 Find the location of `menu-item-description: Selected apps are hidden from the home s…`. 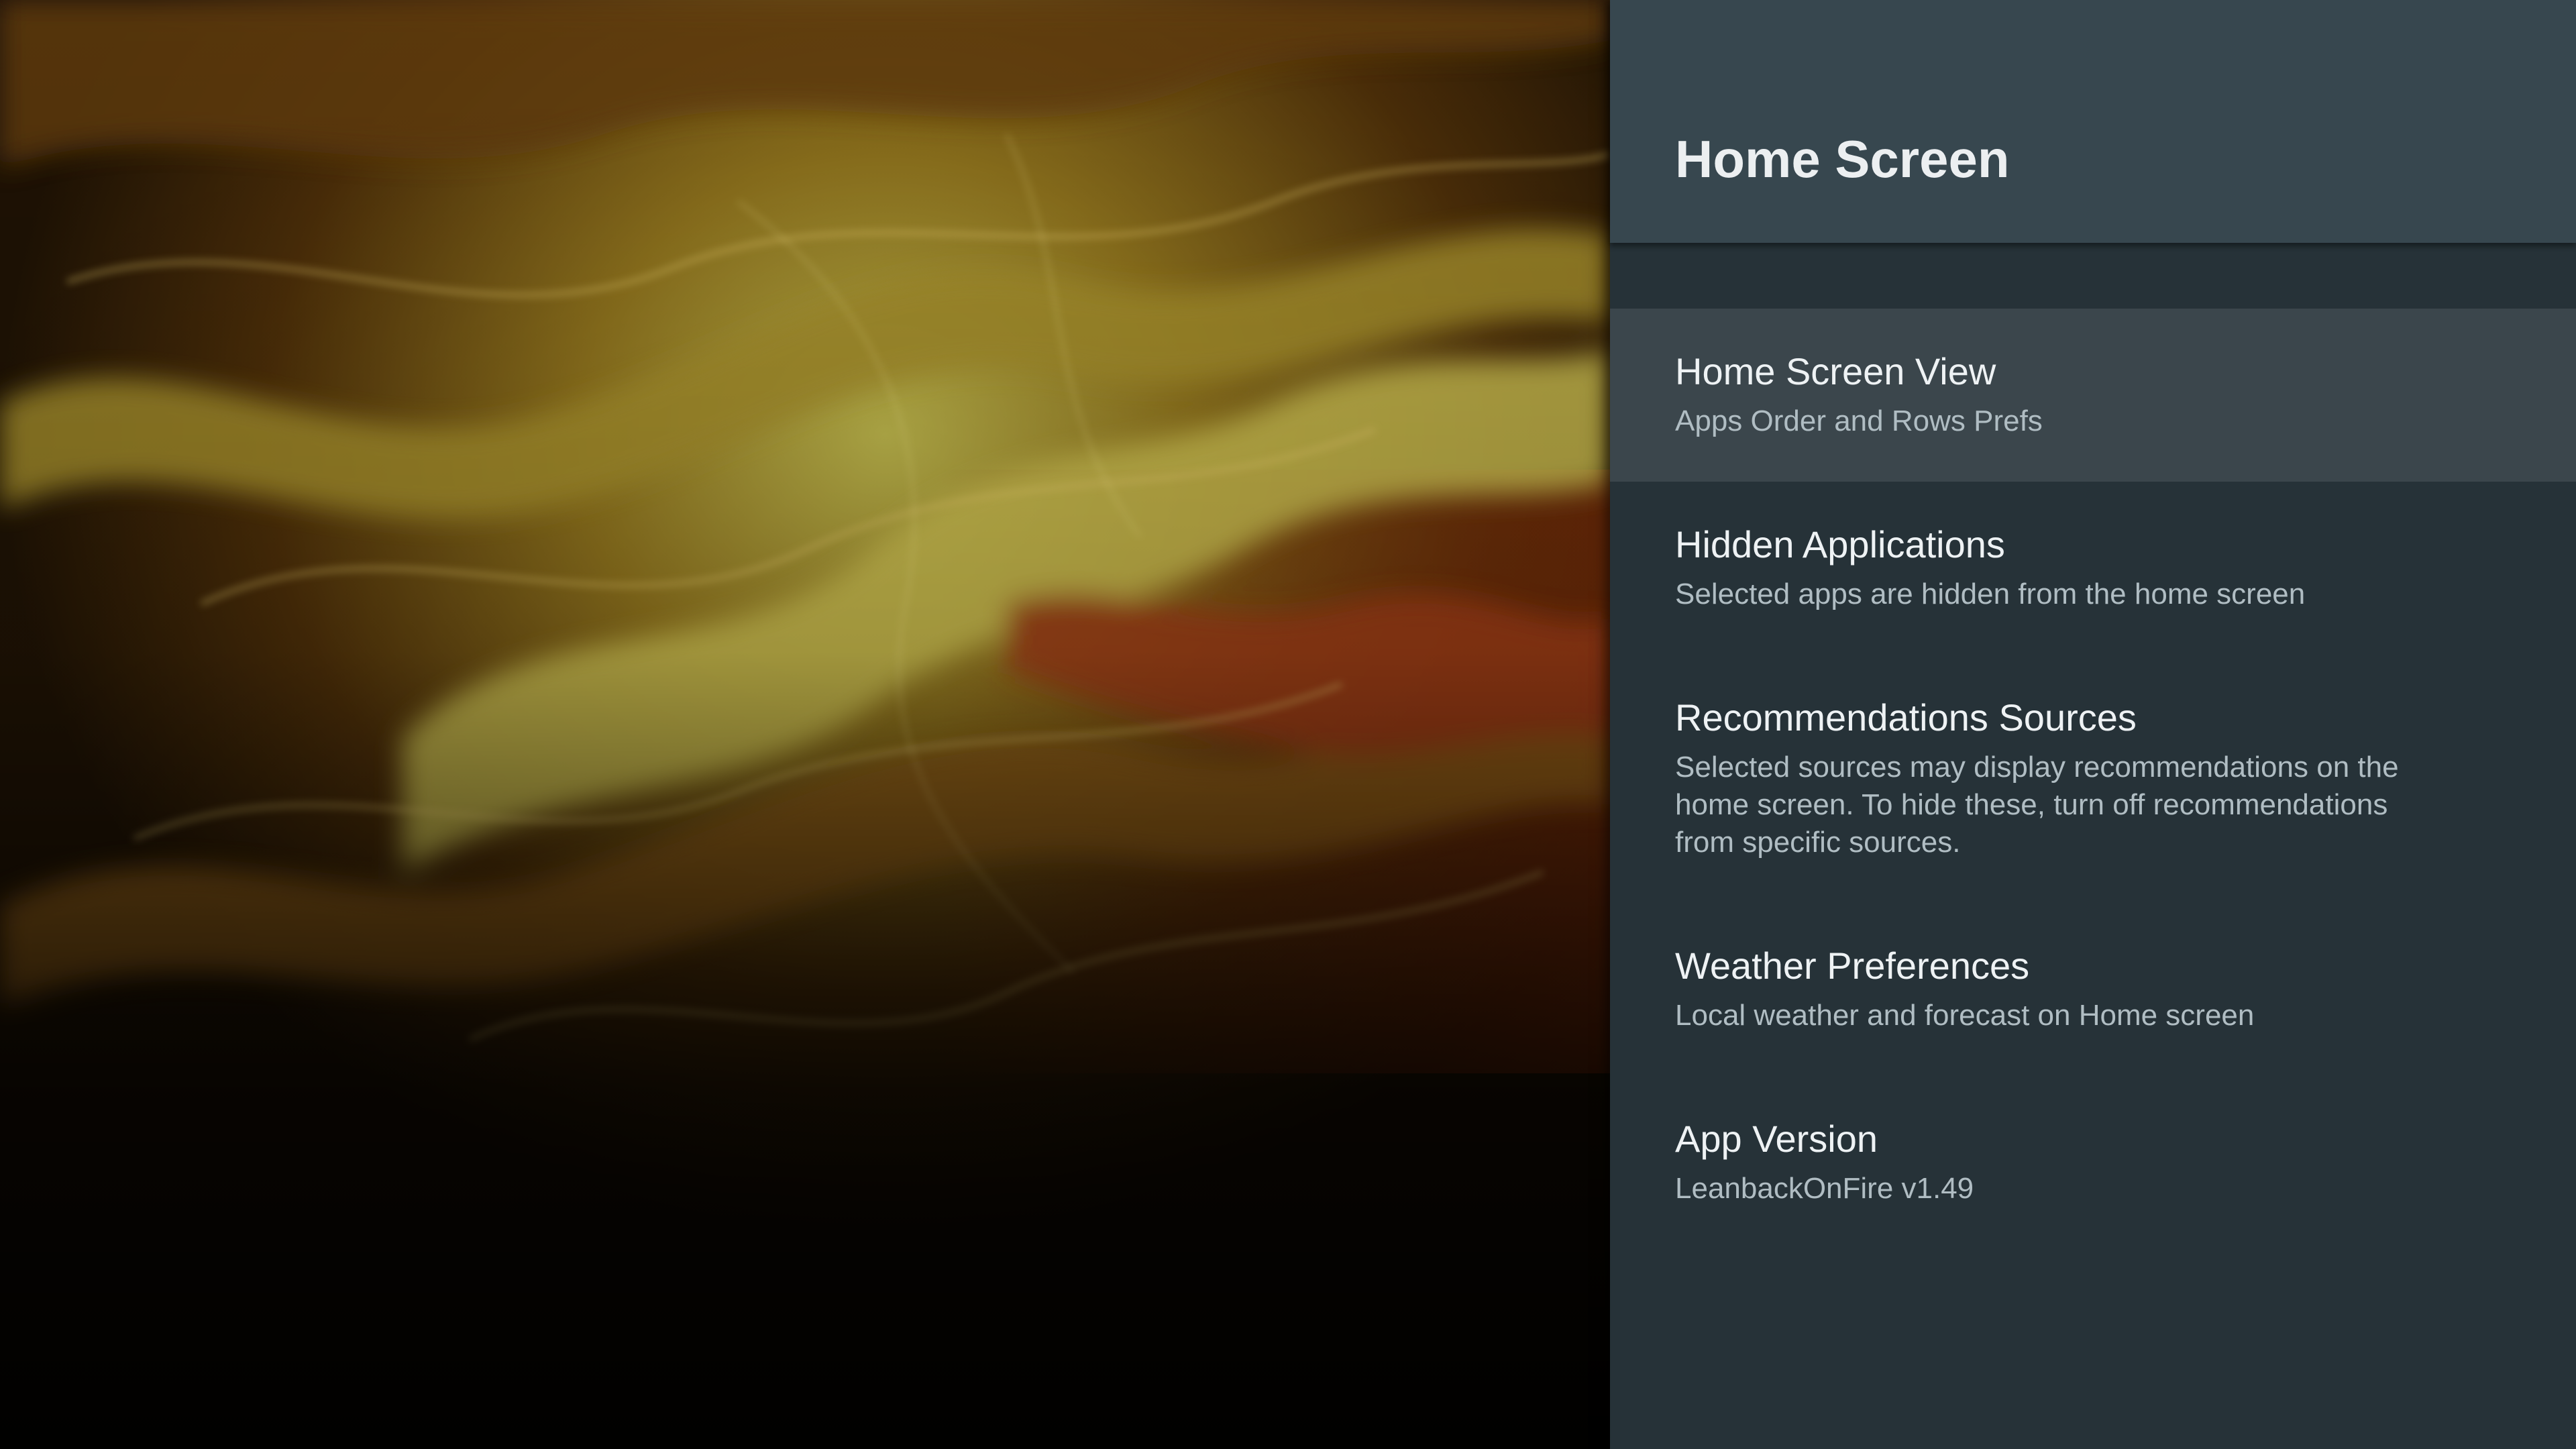

menu-item-description: Selected apps are hidden from the home s… is located at coordinates (1990, 594).